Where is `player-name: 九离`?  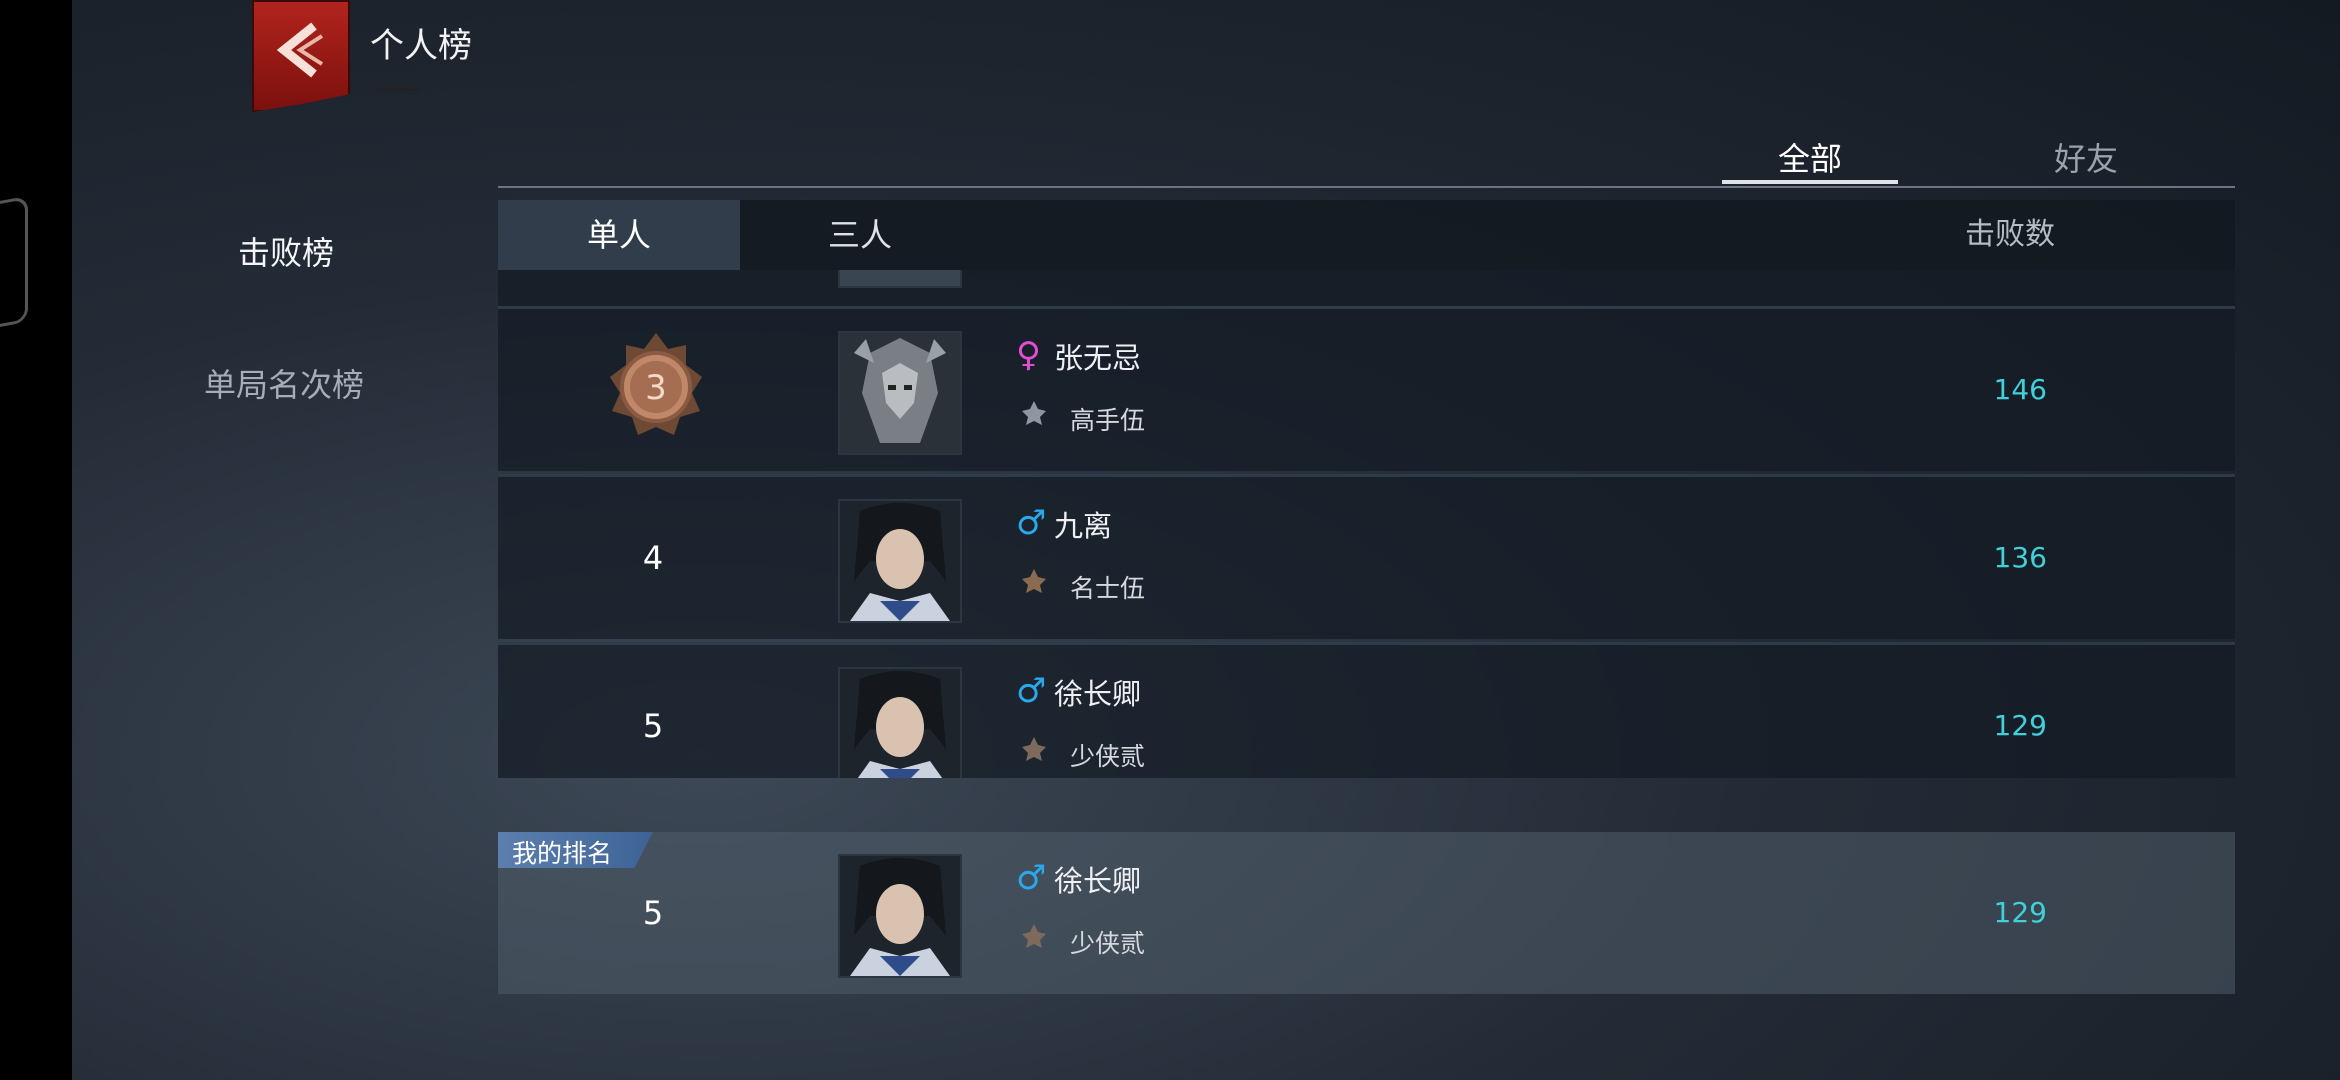 player-name: 九离 is located at coordinates (1083, 526).